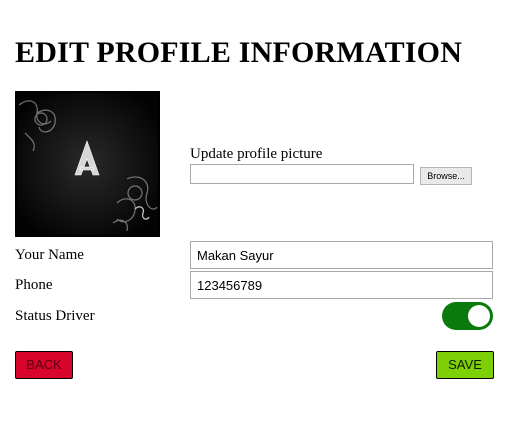  I want to click on status-driver-toggle, so click(467, 316).